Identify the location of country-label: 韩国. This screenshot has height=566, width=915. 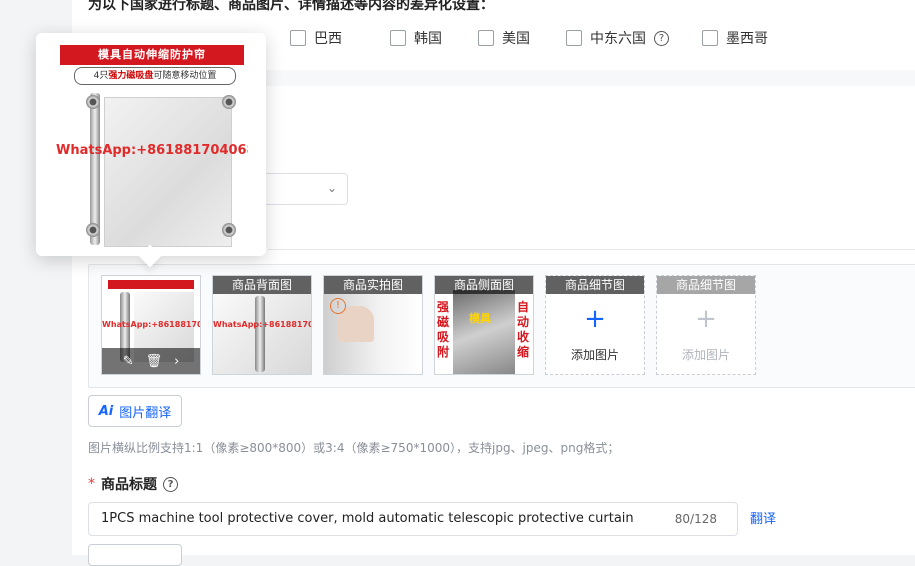
(428, 39).